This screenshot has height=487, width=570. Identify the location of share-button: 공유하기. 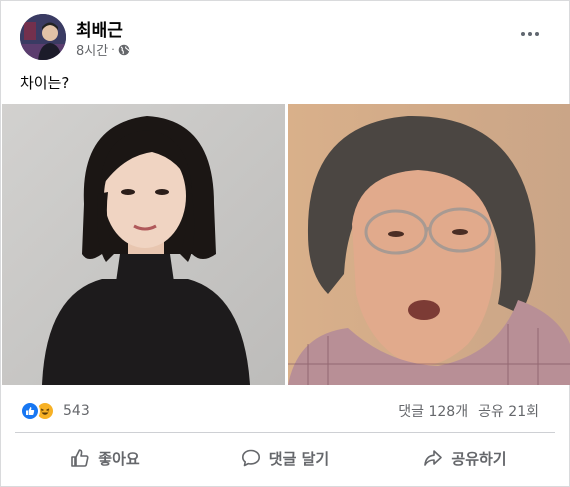
(465, 458).